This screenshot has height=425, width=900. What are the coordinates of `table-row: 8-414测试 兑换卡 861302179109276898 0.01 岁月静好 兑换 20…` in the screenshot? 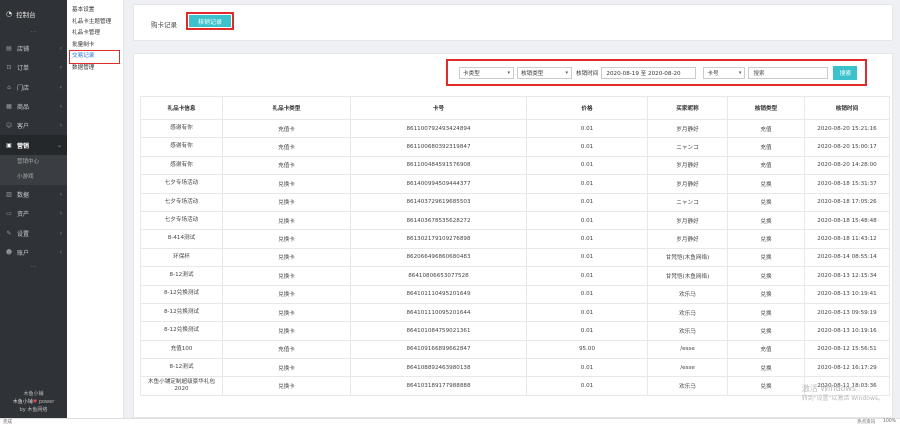 It's located at (515, 239).